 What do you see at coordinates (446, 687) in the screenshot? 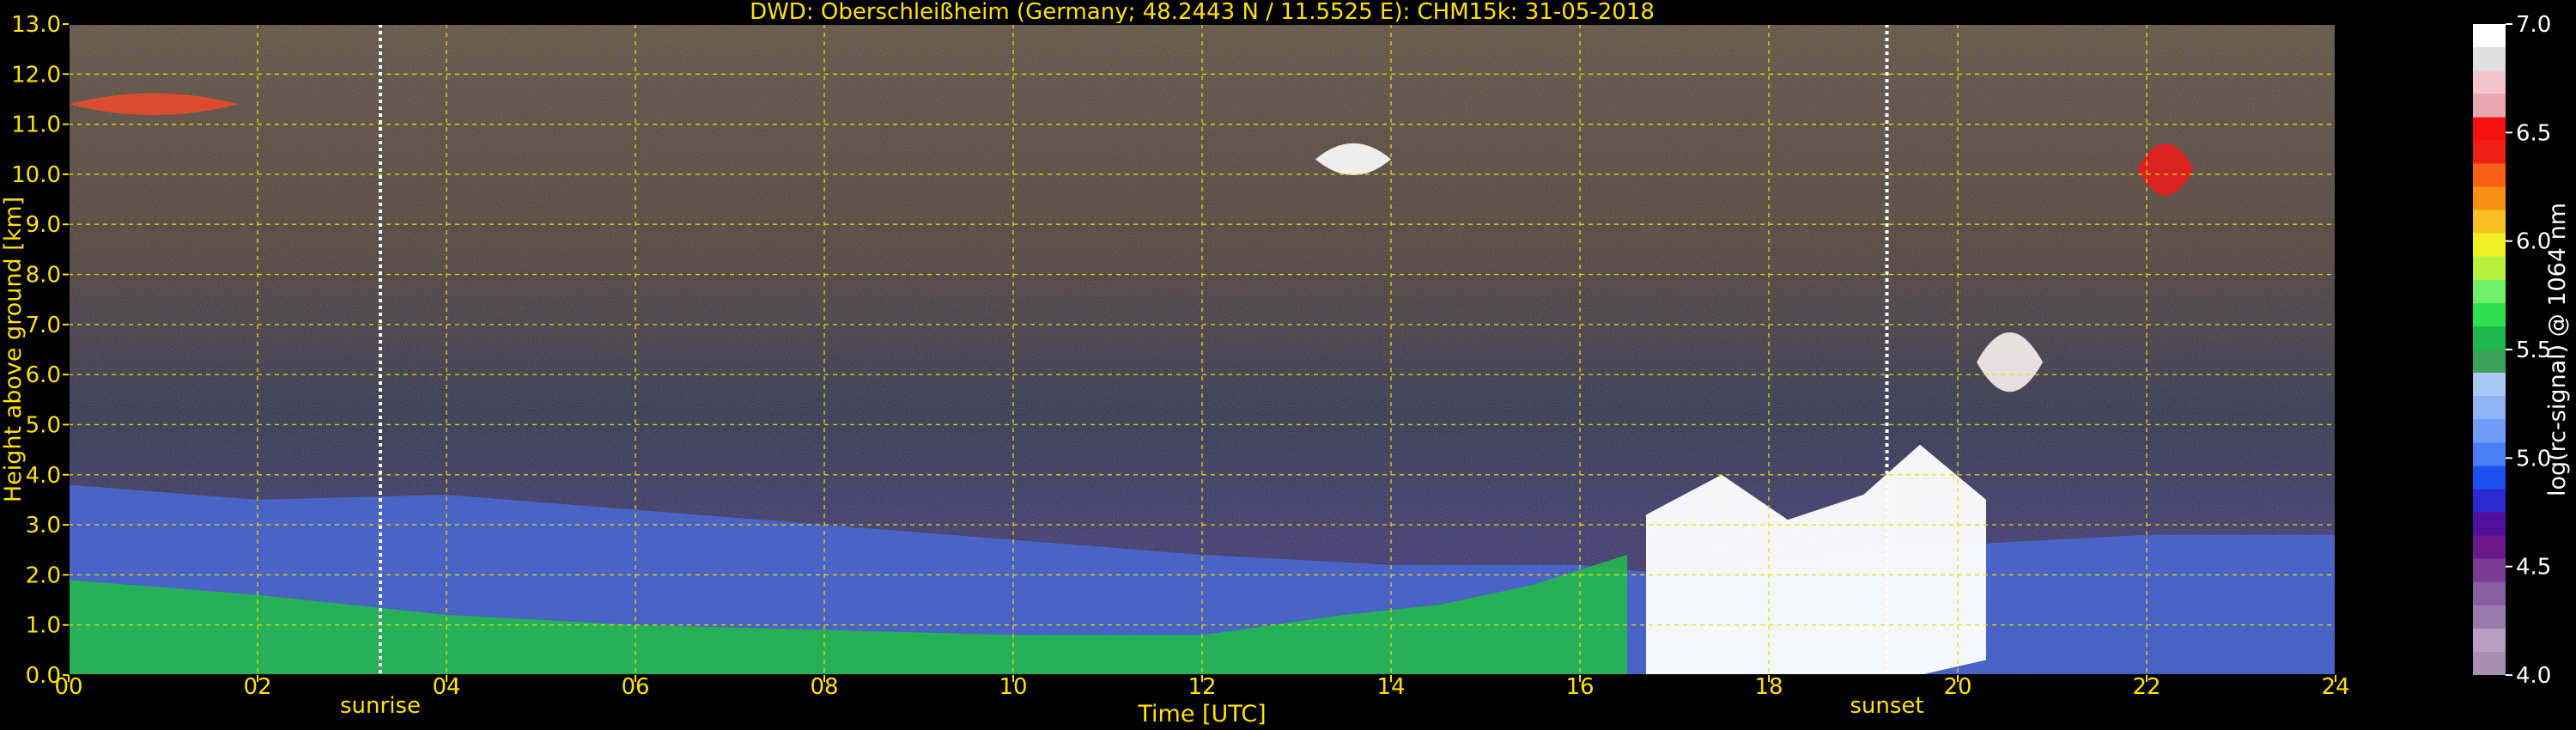
I see `x-tick-label: 04` at bounding box center [446, 687].